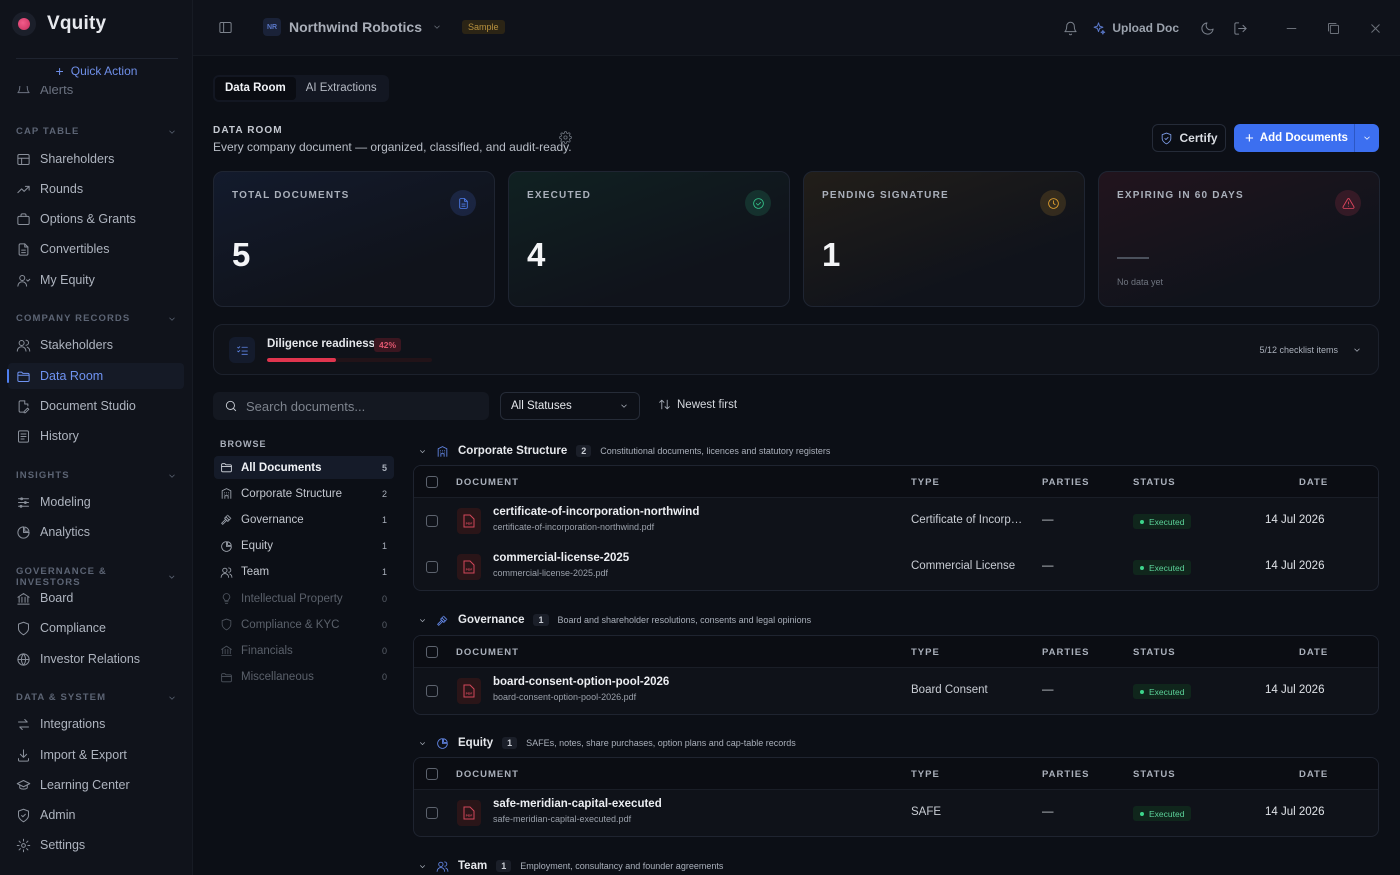 Image resolution: width=1400 pixels, height=875 pixels. Describe the element at coordinates (96, 755) in the screenshot. I see `sidebar-item-import-and-export: Import & Export` at that location.